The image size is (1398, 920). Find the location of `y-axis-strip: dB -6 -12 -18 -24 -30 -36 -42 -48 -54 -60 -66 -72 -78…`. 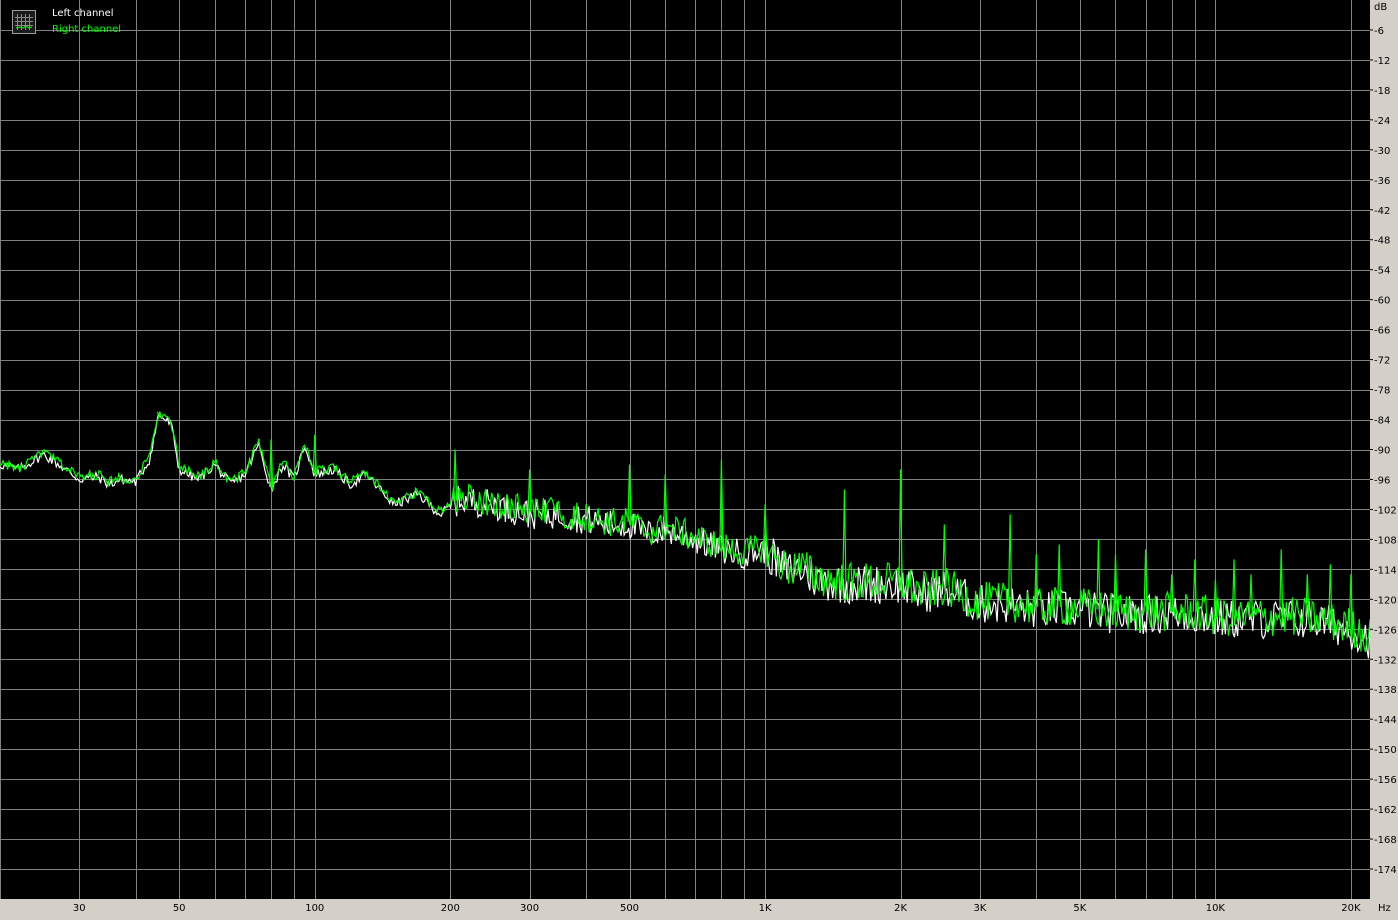

y-axis-strip: dB -6 -12 -18 -24 -30 -36 -42 -48 -54 -60 -66 -72 -78… is located at coordinates (1384, 449).